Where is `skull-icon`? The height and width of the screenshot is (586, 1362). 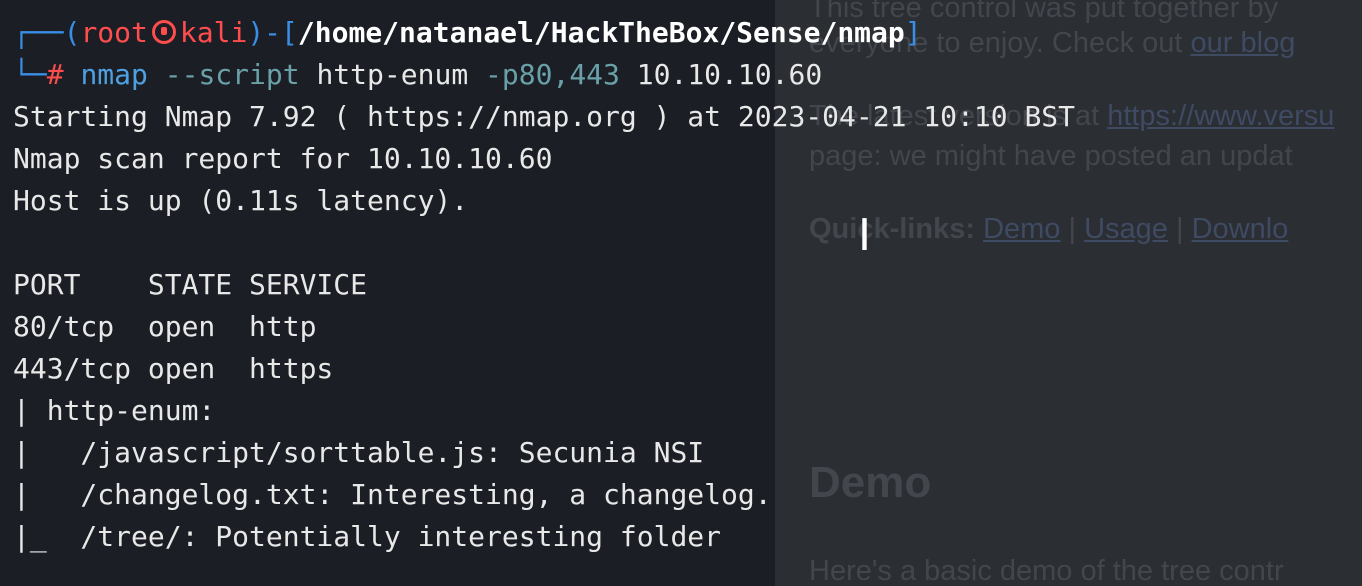
skull-icon is located at coordinates (163, 32).